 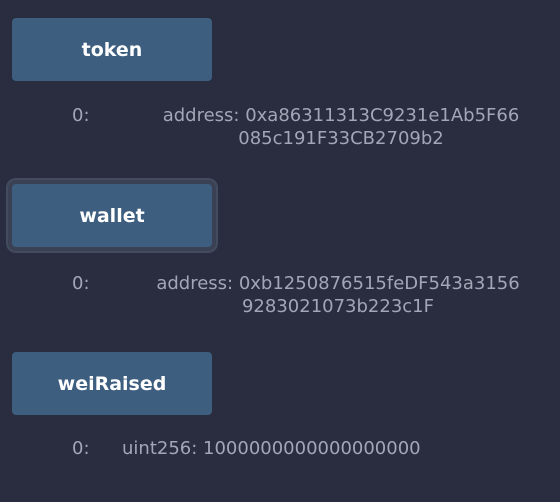 I want to click on address-prefix: address: 0xb1250876515feDF543a3156, so click(x=338, y=283).